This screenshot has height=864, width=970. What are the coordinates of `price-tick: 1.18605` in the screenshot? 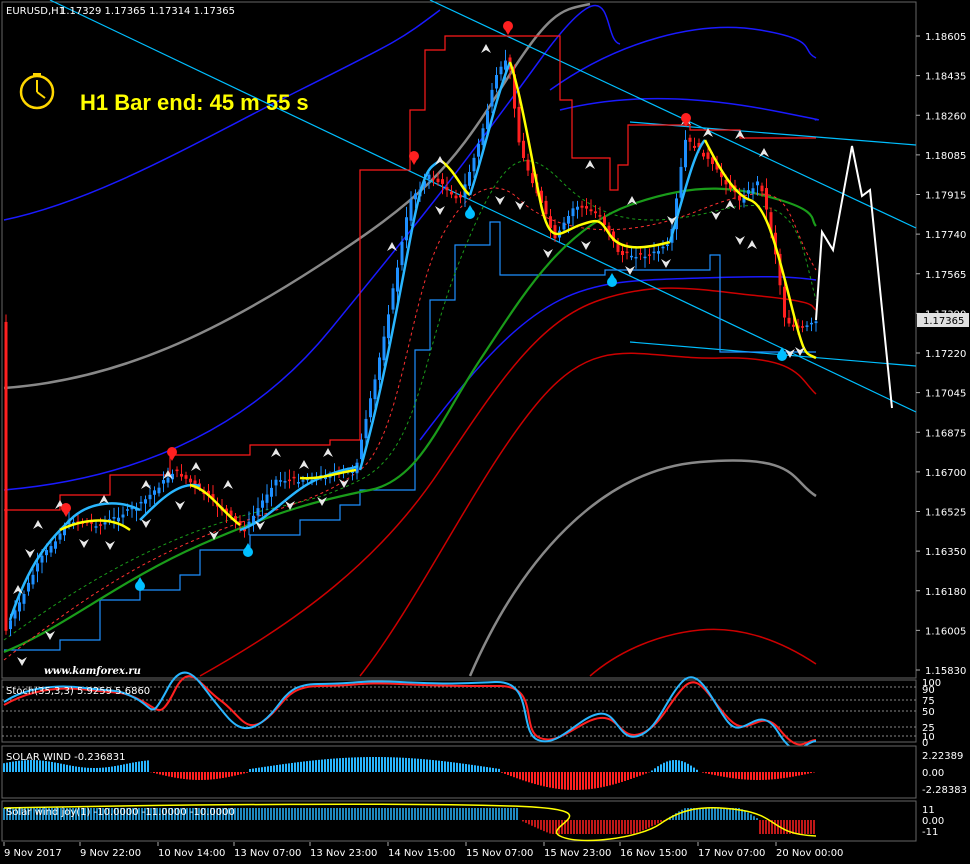 It's located at (945, 37).